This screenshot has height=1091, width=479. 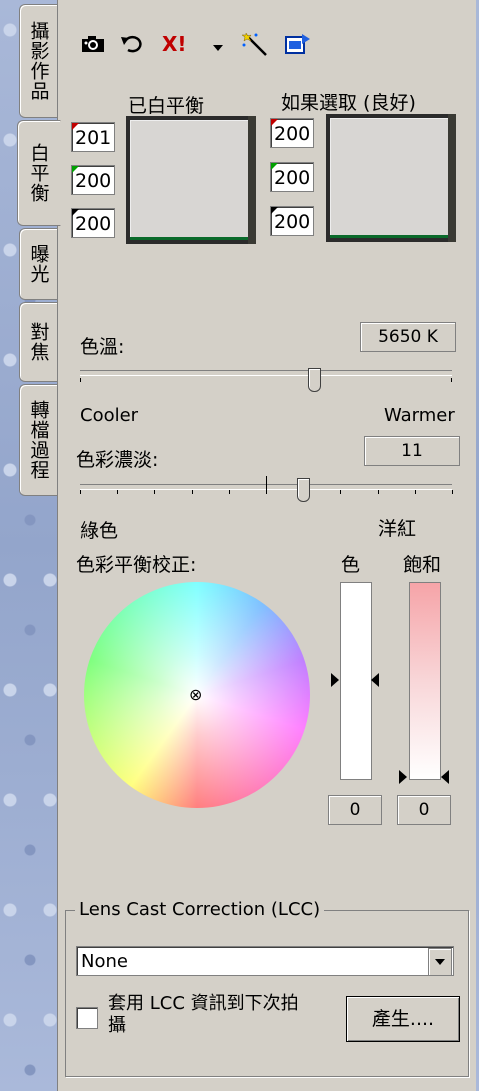 What do you see at coordinates (195, 694) in the screenshot?
I see `wheel-crosshair-icon: ⊗` at bounding box center [195, 694].